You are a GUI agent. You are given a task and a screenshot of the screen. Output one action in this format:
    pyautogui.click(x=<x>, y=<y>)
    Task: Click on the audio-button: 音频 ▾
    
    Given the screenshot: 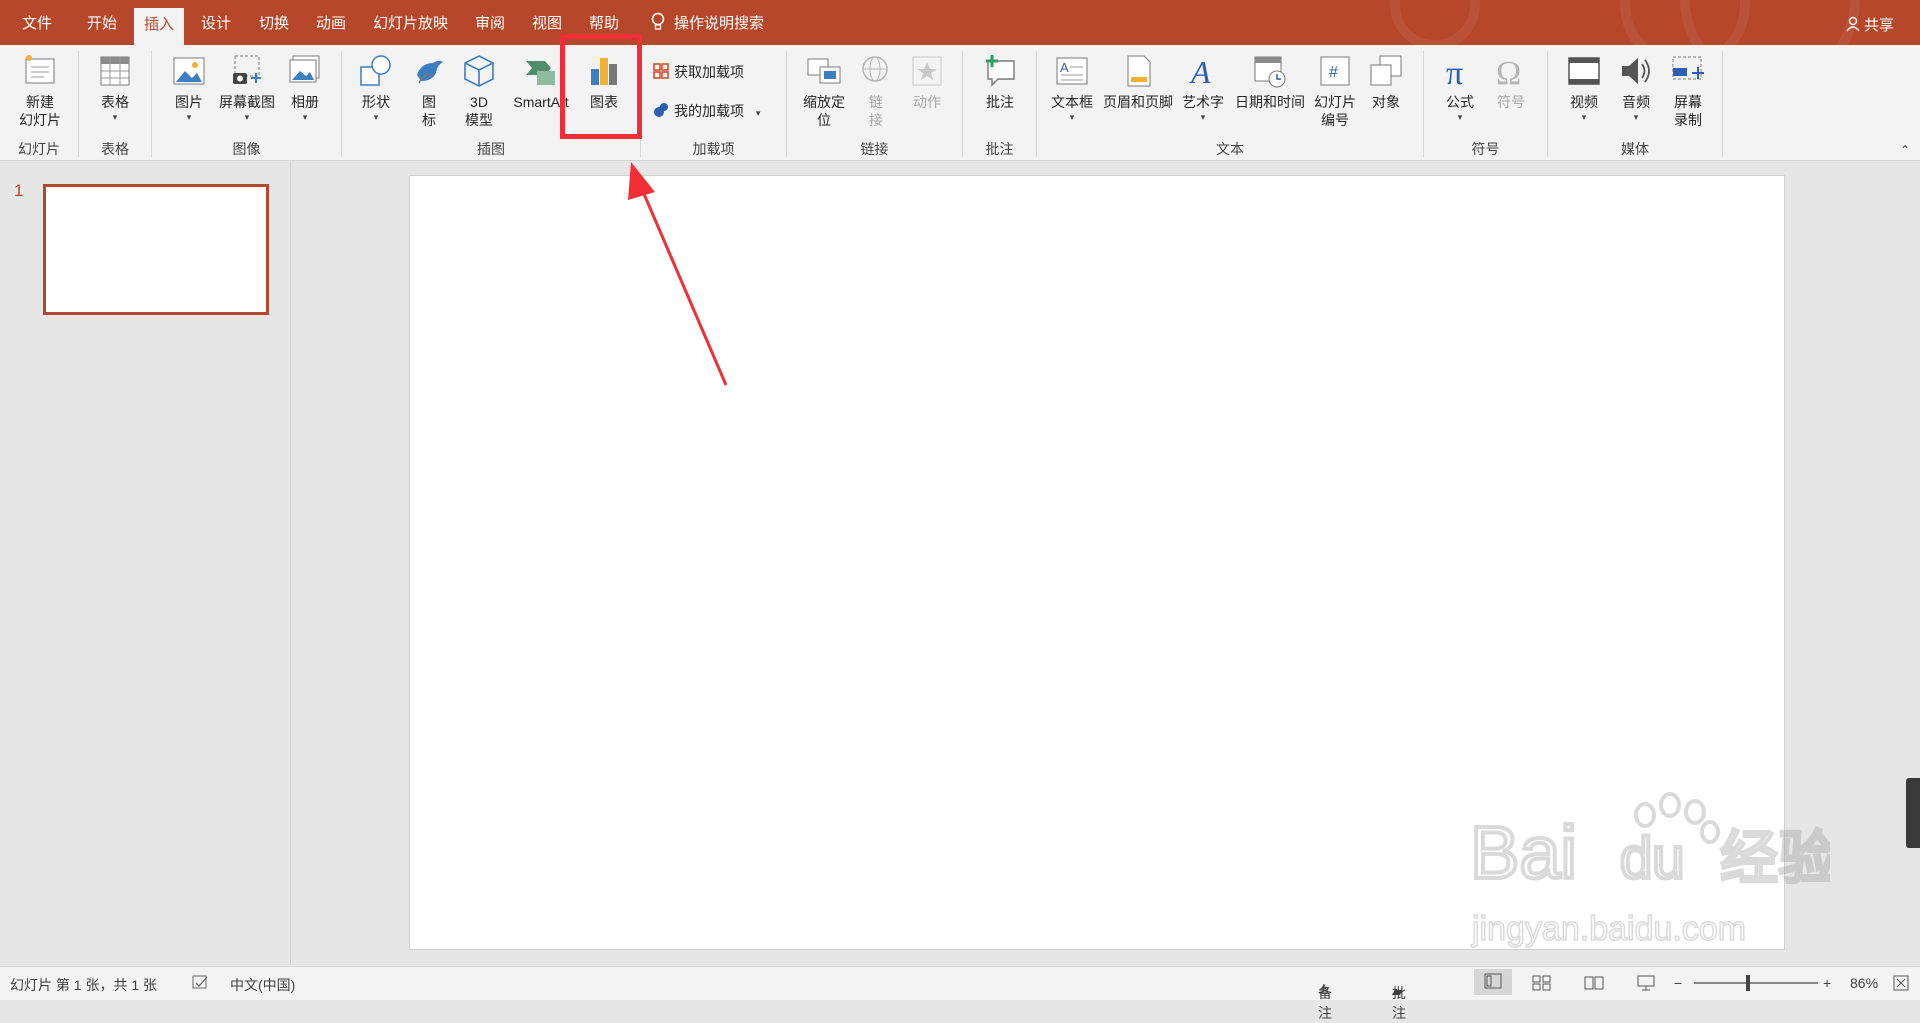 What is the action you would take?
    pyautogui.click(x=1636, y=88)
    